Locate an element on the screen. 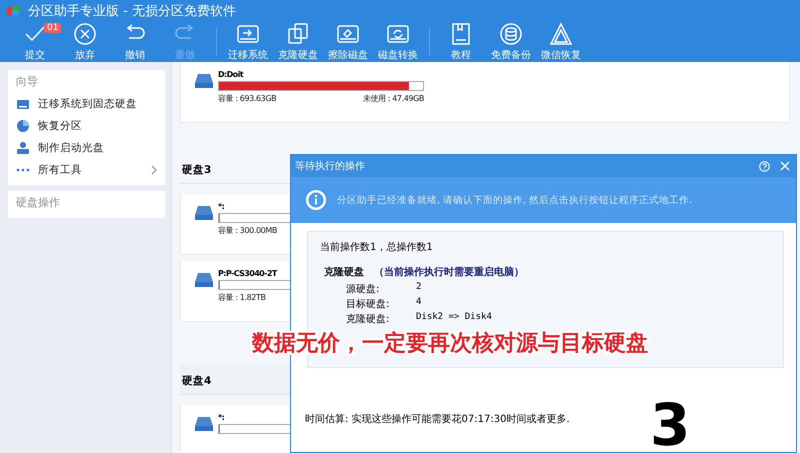  help-button is located at coordinates (764, 166).